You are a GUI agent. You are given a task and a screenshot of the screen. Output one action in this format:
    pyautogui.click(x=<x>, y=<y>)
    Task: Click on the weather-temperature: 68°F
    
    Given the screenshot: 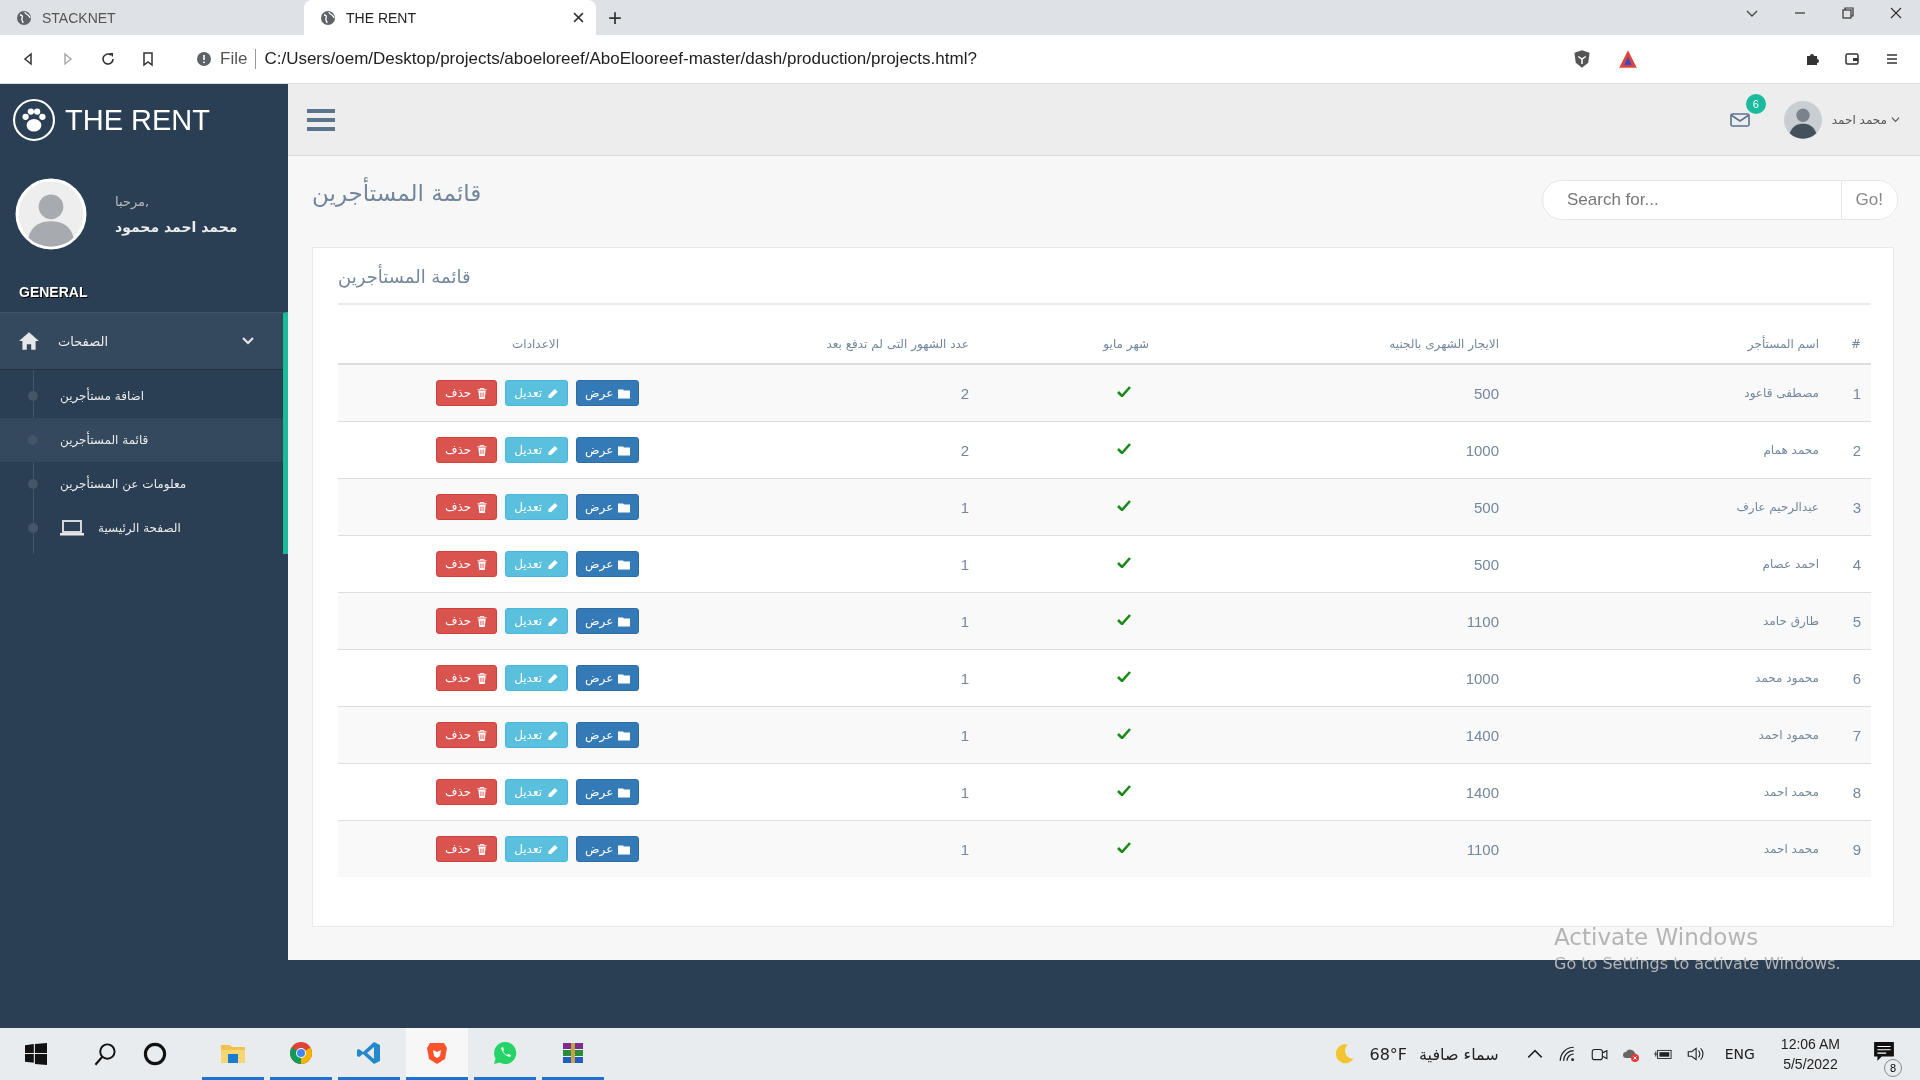 What is the action you would take?
    pyautogui.click(x=1388, y=1054)
    